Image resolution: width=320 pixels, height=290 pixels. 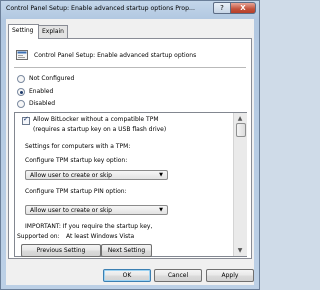 I want to click on help-button: ?, so click(x=222, y=8).